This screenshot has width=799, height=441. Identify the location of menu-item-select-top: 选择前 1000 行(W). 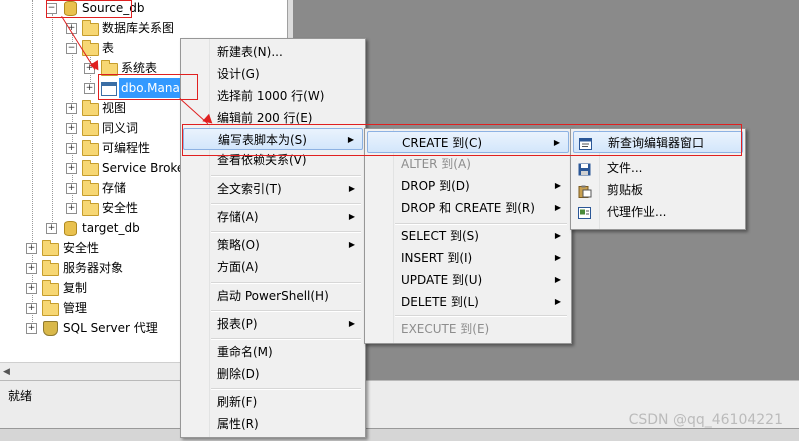
(273, 96).